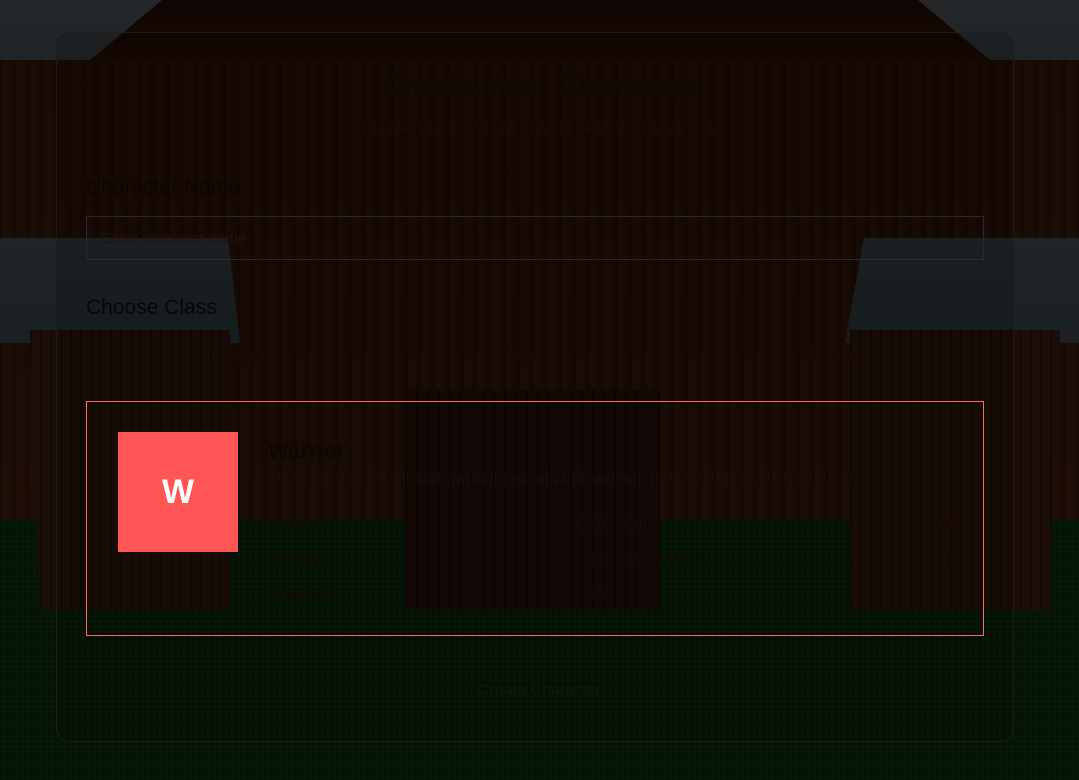  Describe the element at coordinates (151, 307) in the screenshot. I see `choose-class-label: Choose Class` at that location.